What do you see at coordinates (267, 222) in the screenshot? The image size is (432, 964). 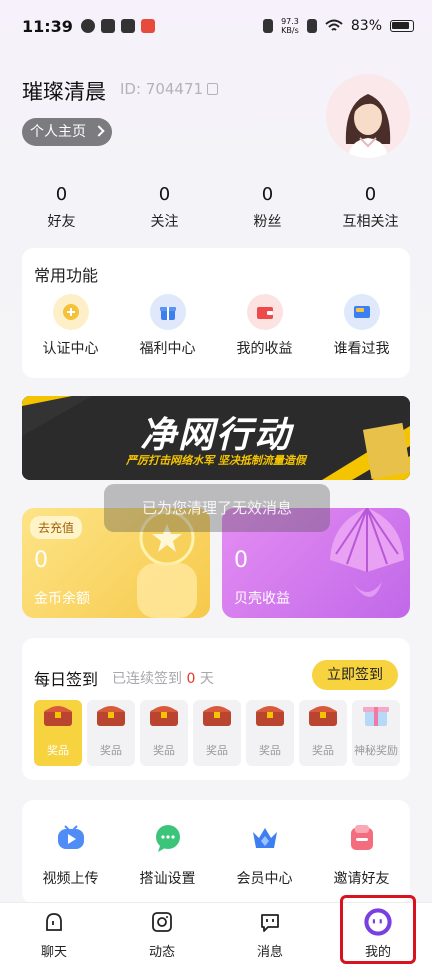 I see `stat-label: 粉丝` at bounding box center [267, 222].